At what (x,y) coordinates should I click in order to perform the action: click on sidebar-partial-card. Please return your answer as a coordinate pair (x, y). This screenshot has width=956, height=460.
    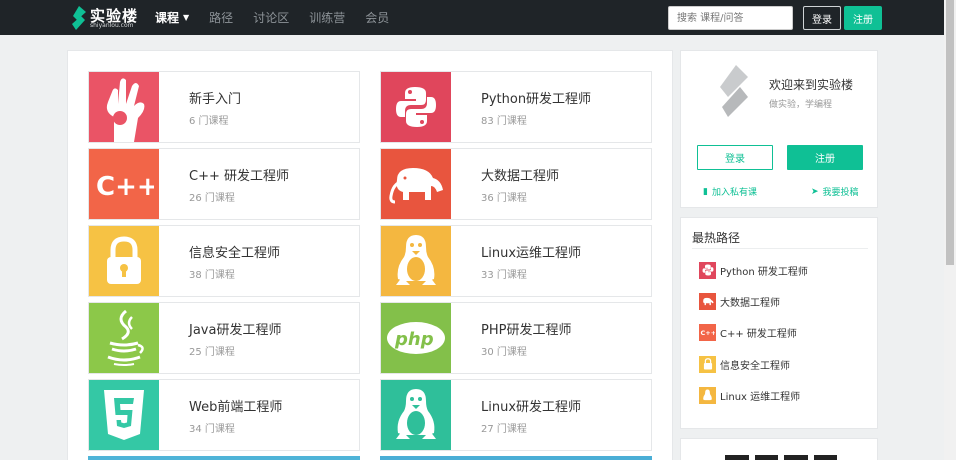
    Looking at the image, I should click on (779, 449).